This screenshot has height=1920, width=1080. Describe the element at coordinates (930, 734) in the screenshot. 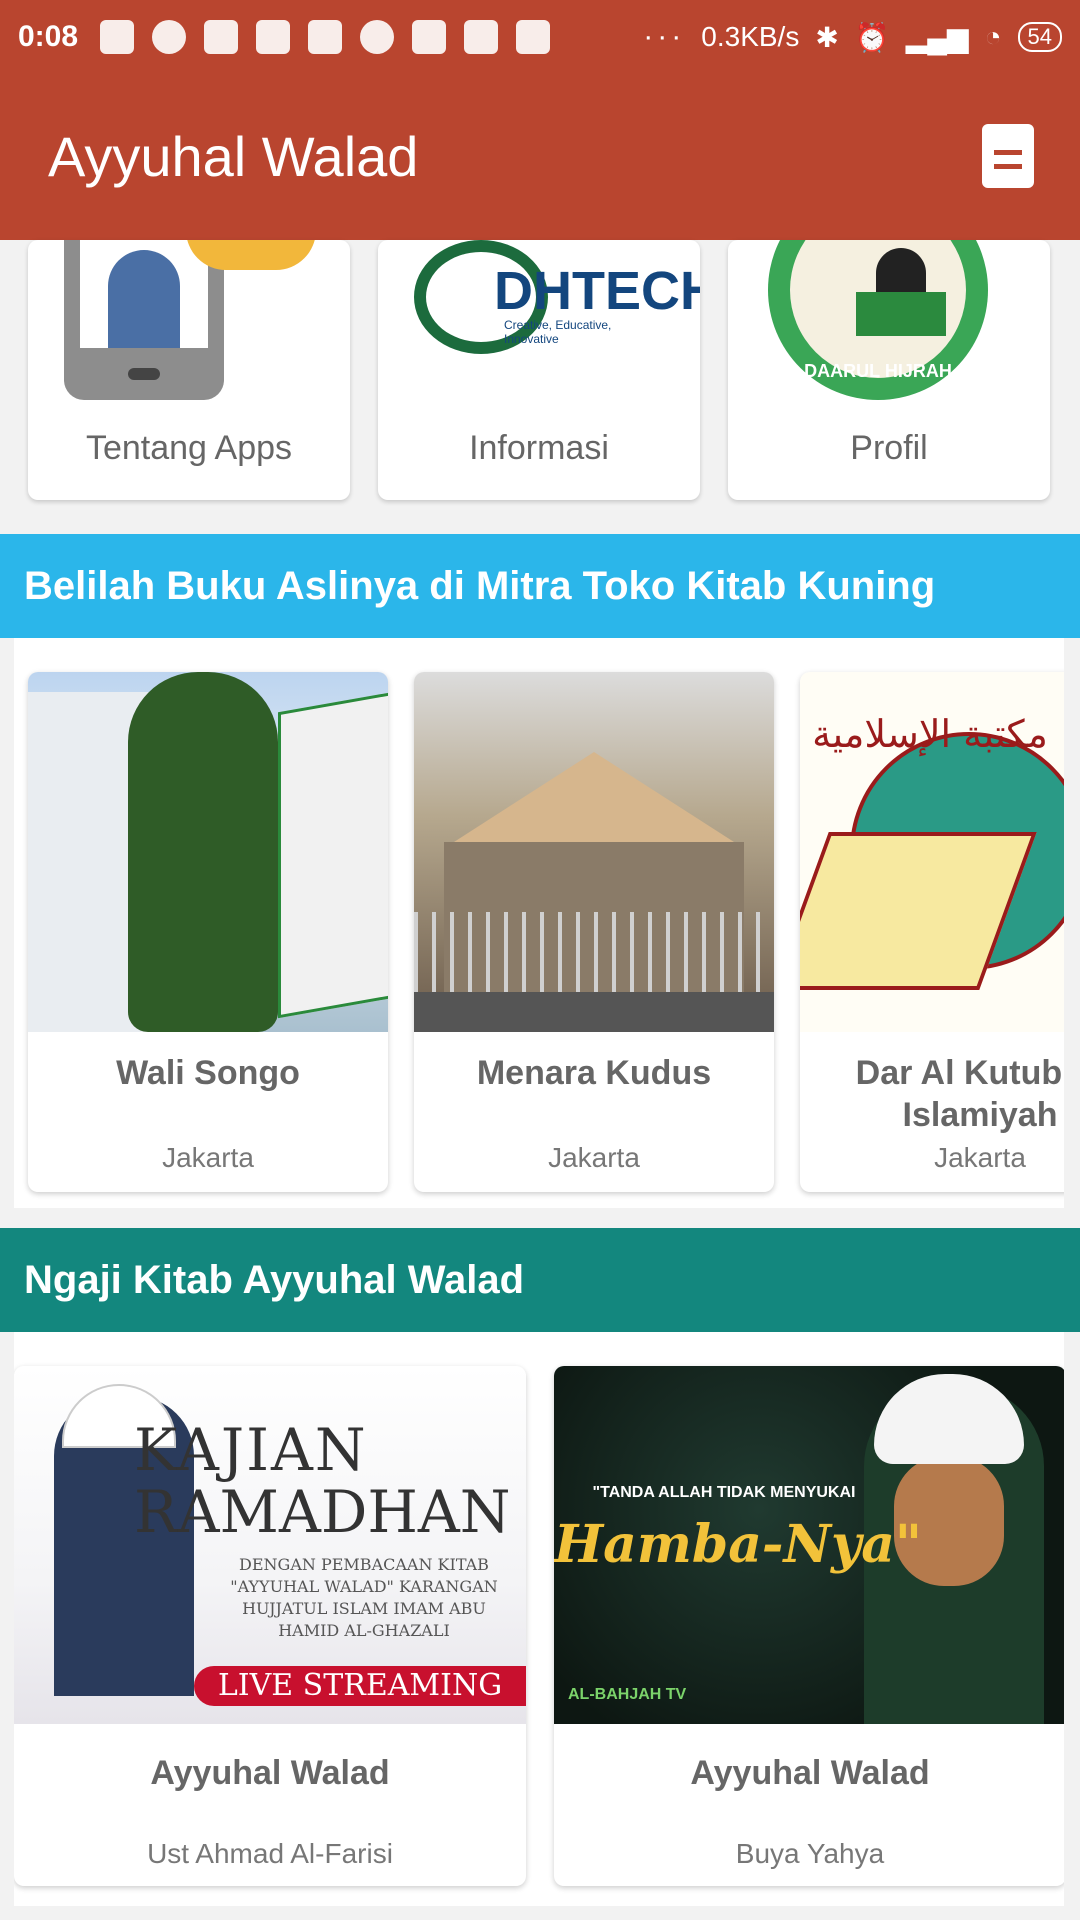

I see `arabic-logo-text: مكتبة الإسلامية` at that location.